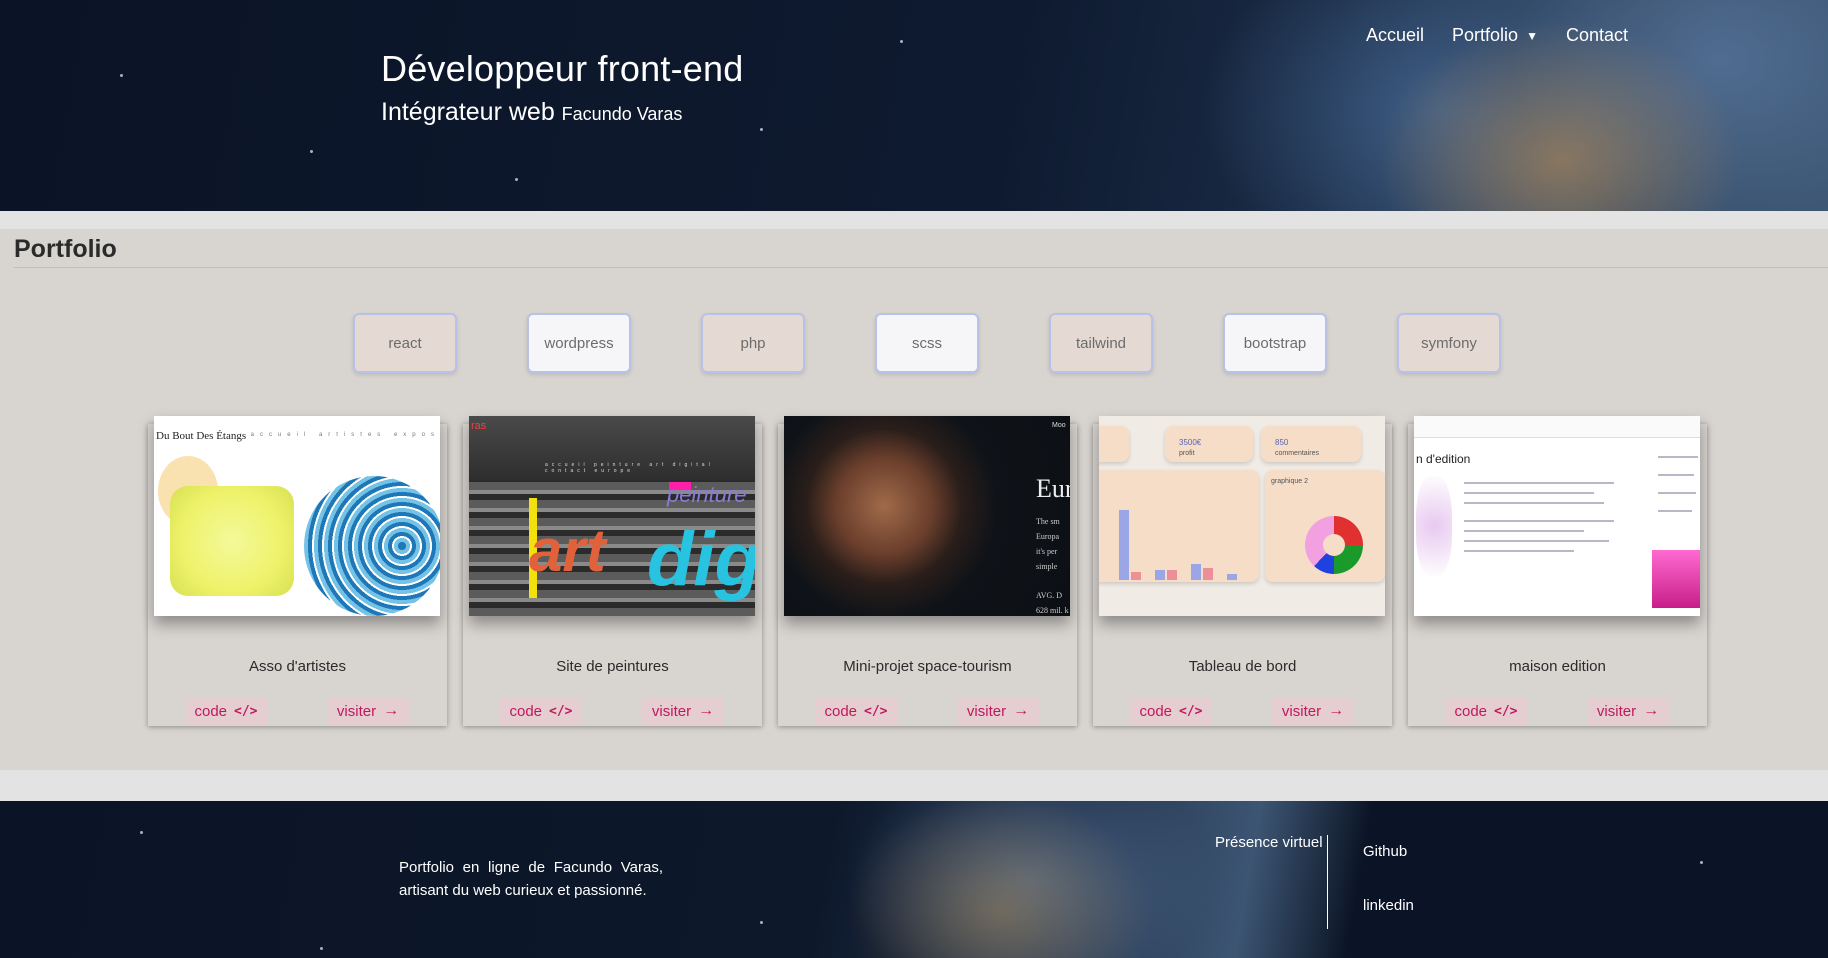  What do you see at coordinates (1557, 666) in the screenshot?
I see `project-title: maison edition` at bounding box center [1557, 666].